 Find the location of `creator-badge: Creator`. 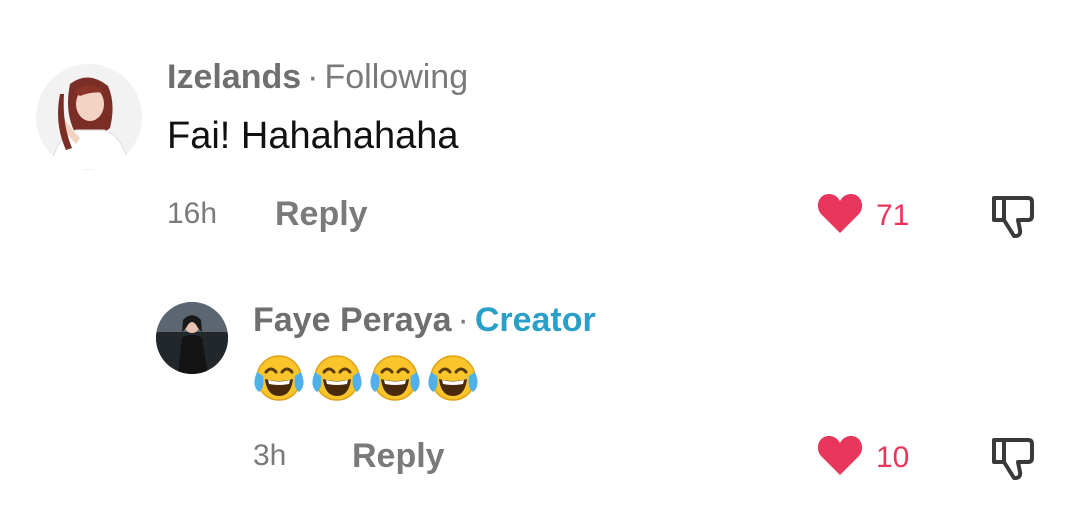

creator-badge: Creator is located at coordinates (535, 320).